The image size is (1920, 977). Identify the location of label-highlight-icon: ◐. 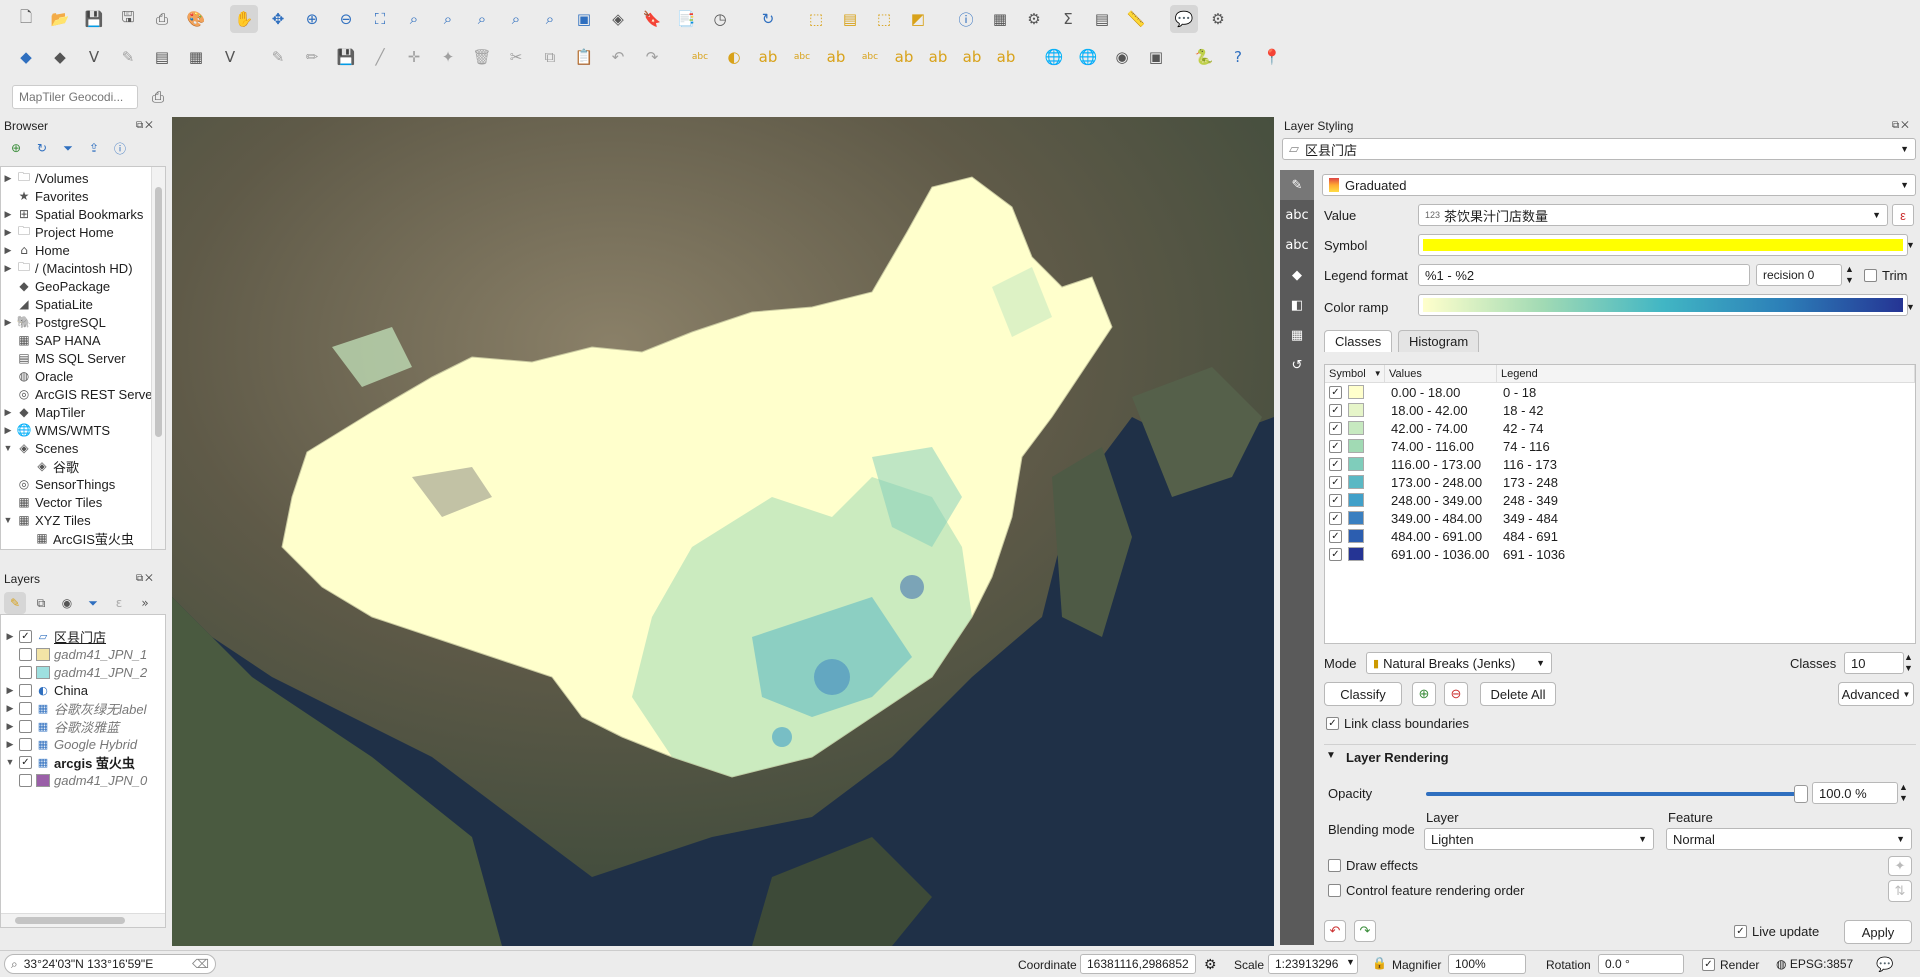
(734, 57).